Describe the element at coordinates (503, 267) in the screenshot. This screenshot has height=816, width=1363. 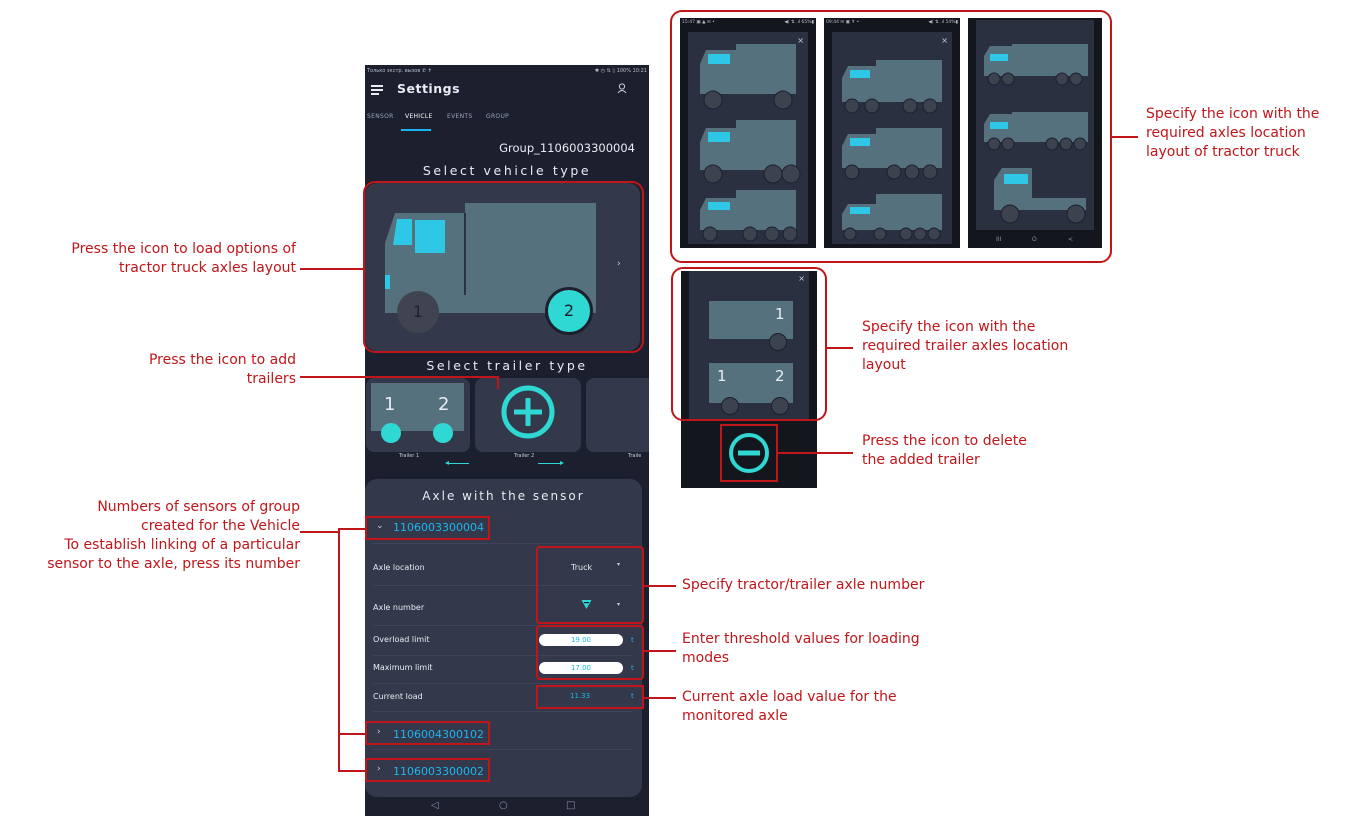
I see `highlight-vehicle-card` at that location.